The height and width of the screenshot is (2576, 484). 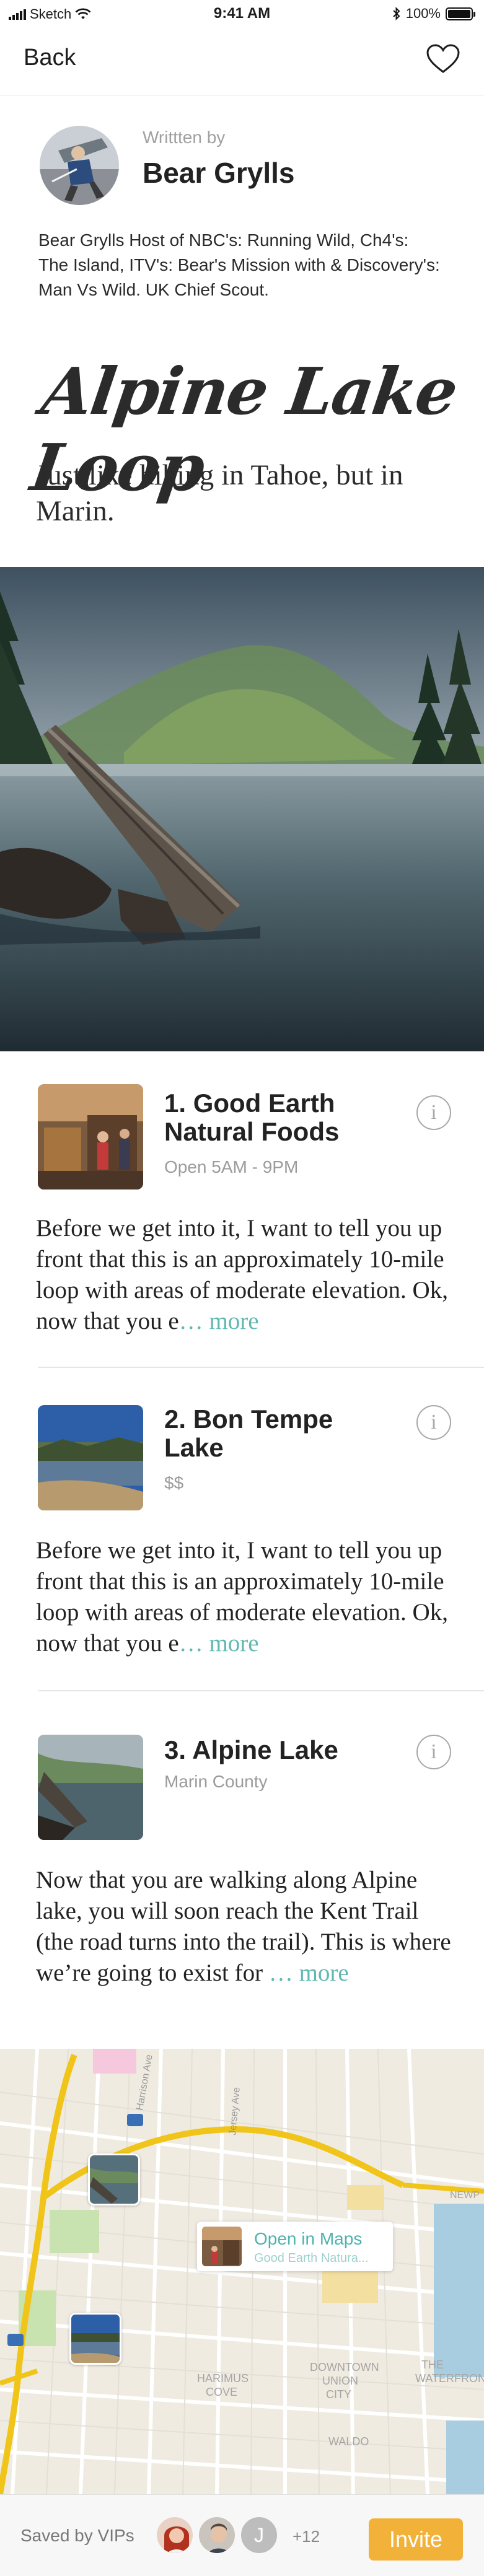 What do you see at coordinates (231, 1166) in the screenshot?
I see `place-hours: Open 5AM - 9PM` at bounding box center [231, 1166].